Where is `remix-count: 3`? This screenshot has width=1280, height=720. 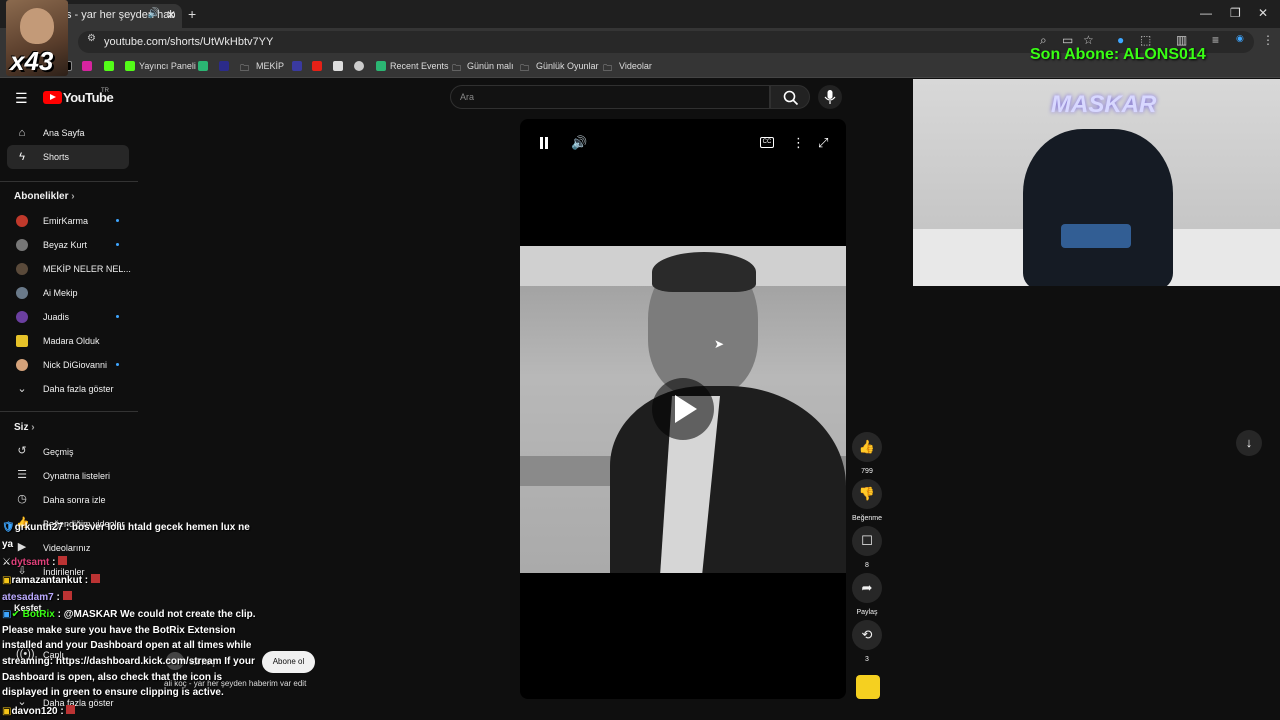
remix-count: 3 is located at coordinates (867, 659).